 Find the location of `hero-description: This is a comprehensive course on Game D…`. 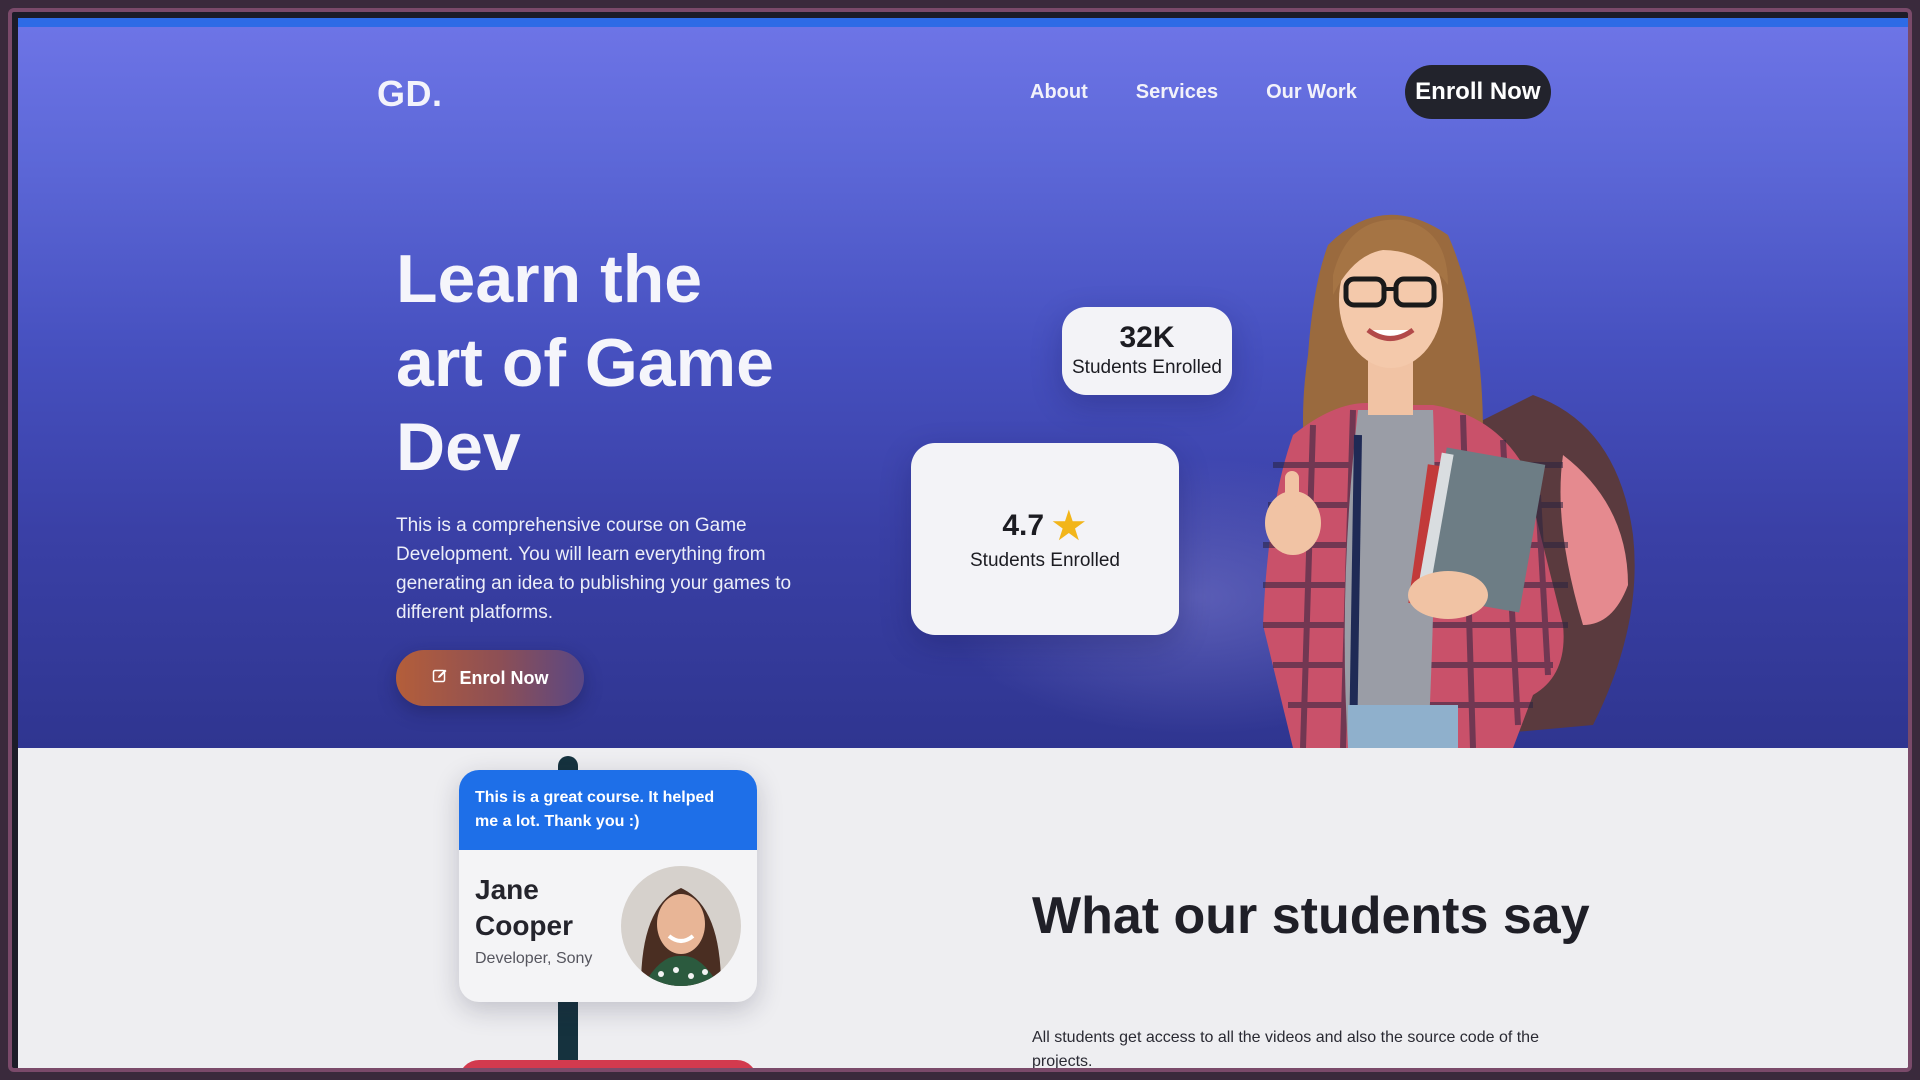

hero-description: This is a comprehensive course on Game D… is located at coordinates (594, 569).